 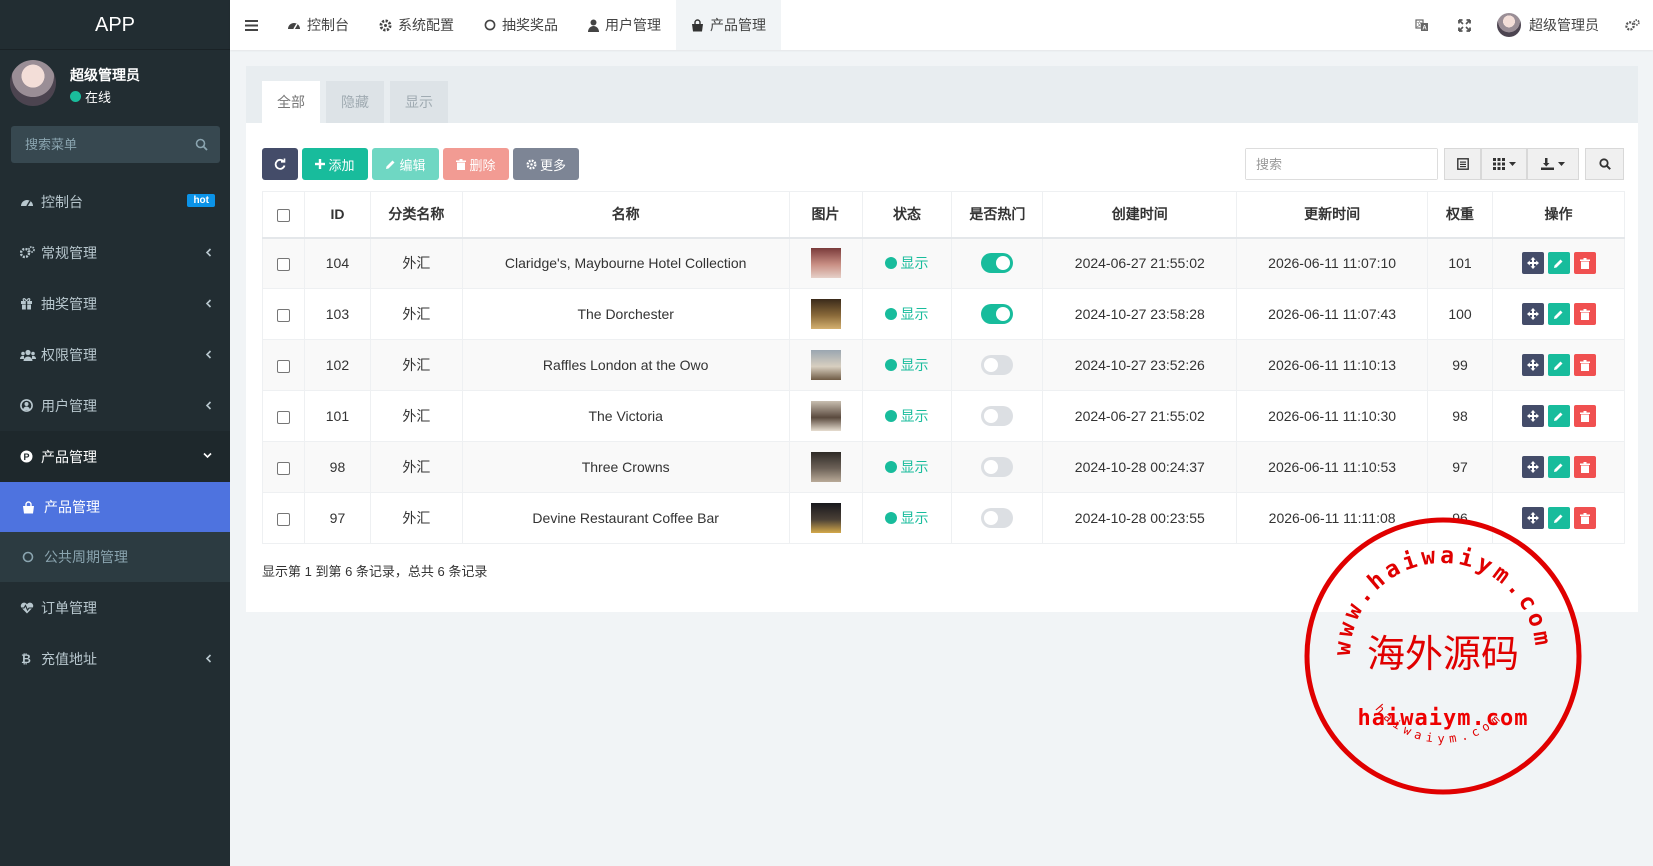 What do you see at coordinates (115, 507) in the screenshot?
I see `submenu-item-products: 产品管理` at bounding box center [115, 507].